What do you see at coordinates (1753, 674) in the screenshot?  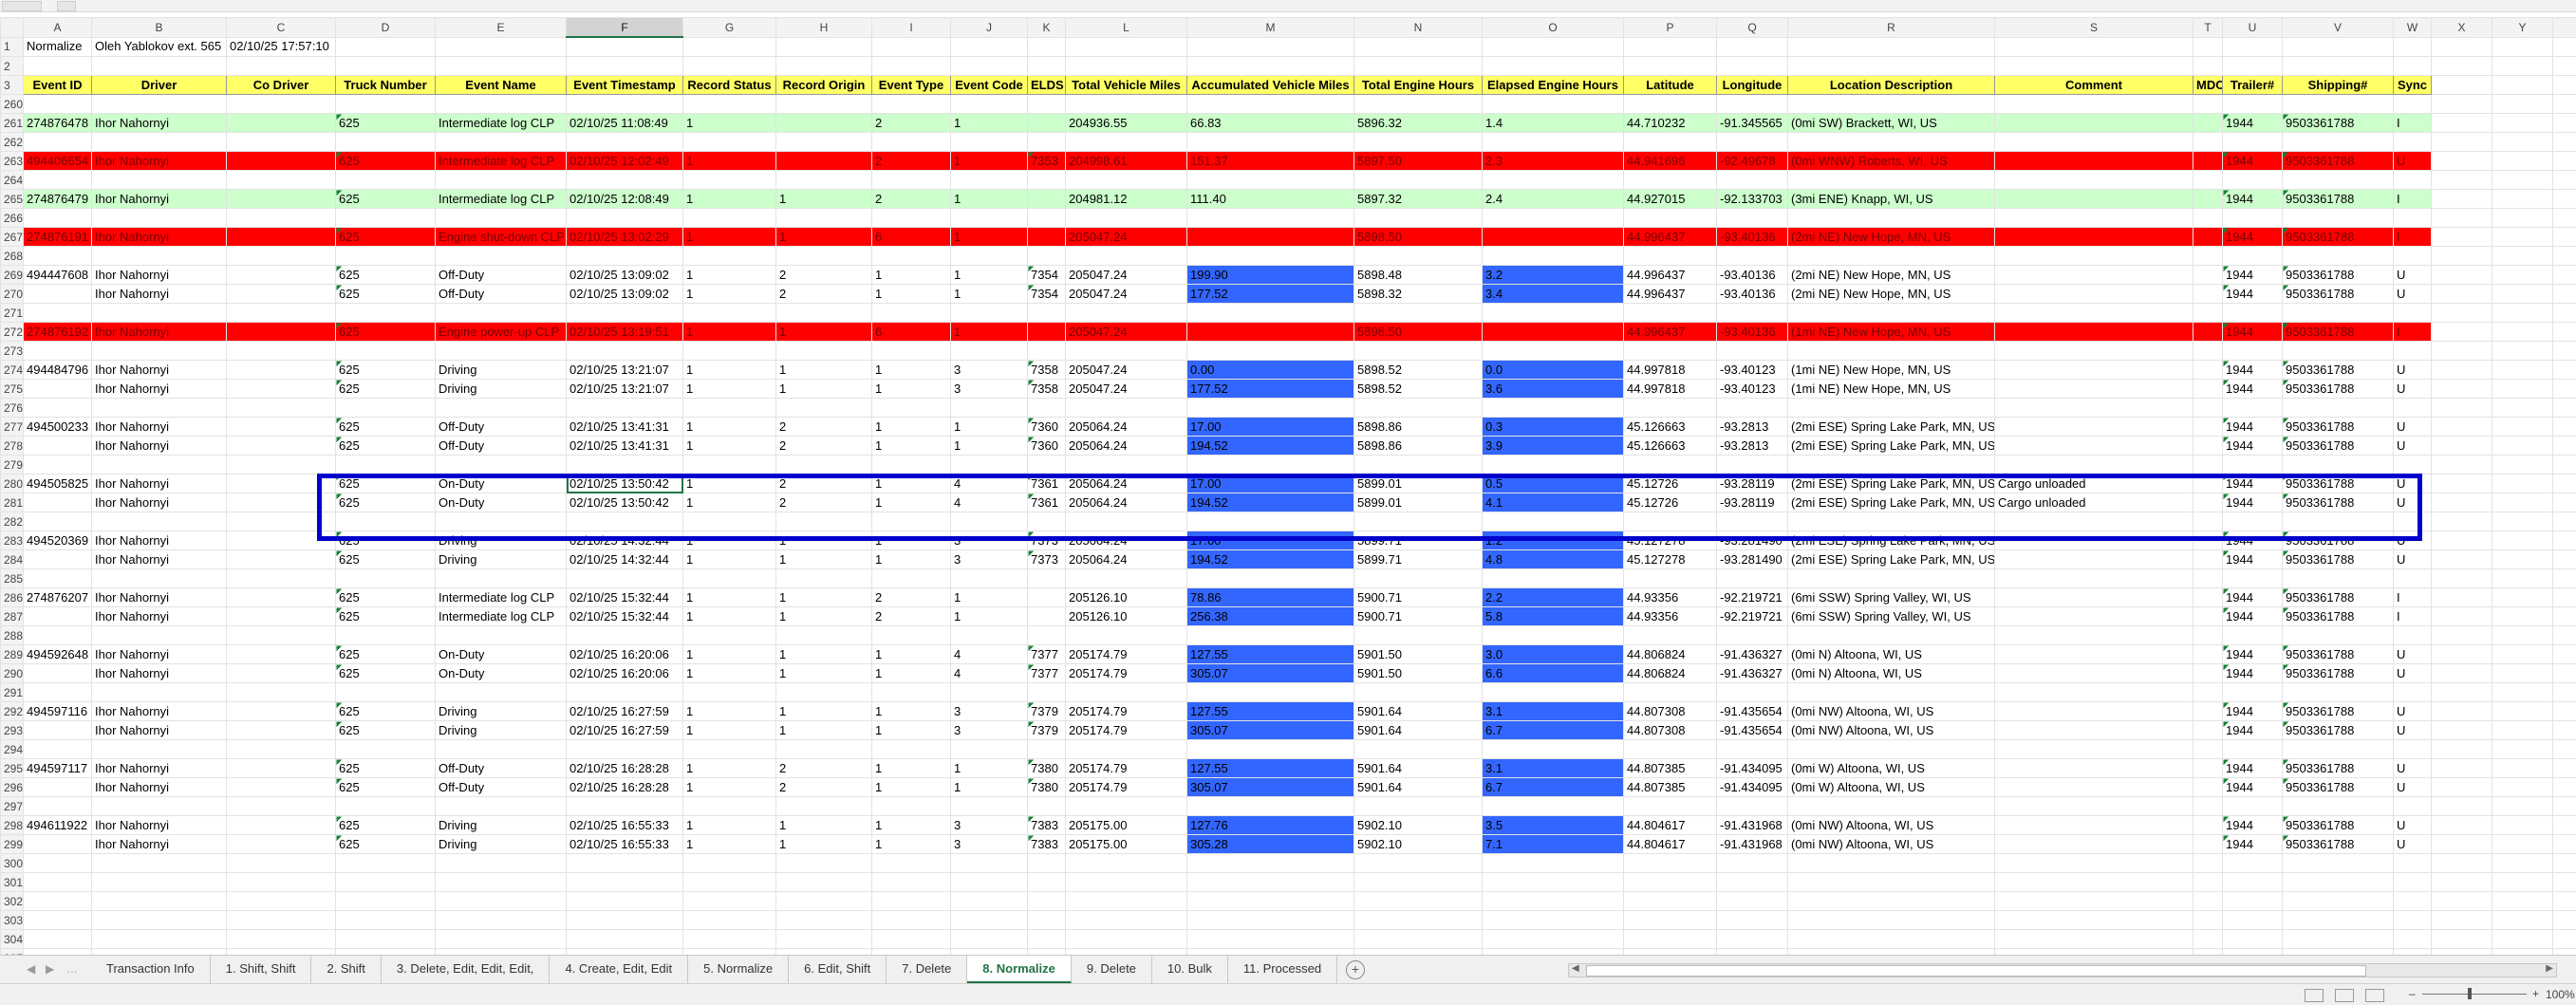 I see `data-cell: -91.436327` at bounding box center [1753, 674].